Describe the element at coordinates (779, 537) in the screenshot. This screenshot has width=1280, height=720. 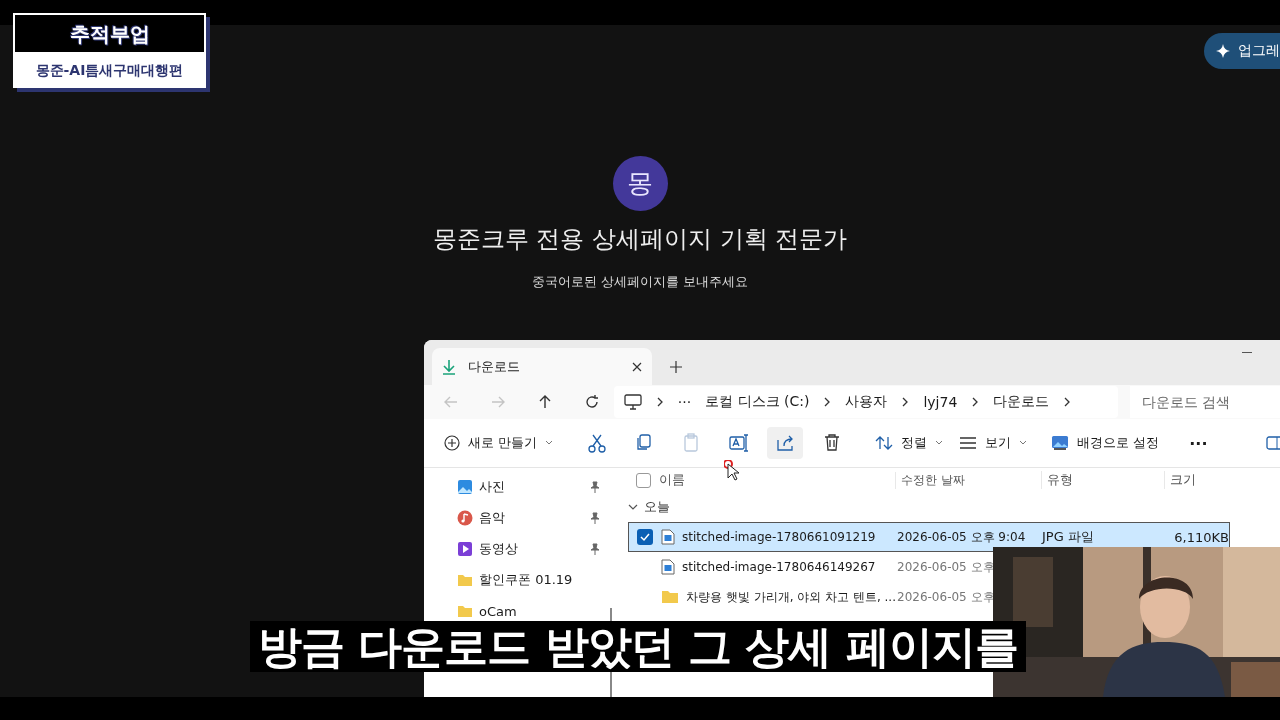
I see `file-name: stitched-image-1780661091219` at that location.